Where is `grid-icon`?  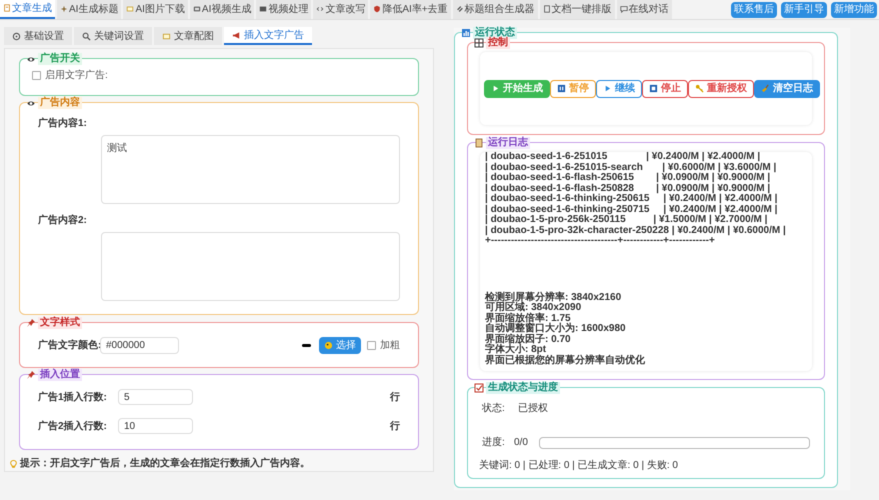
grid-icon is located at coordinates (479, 43).